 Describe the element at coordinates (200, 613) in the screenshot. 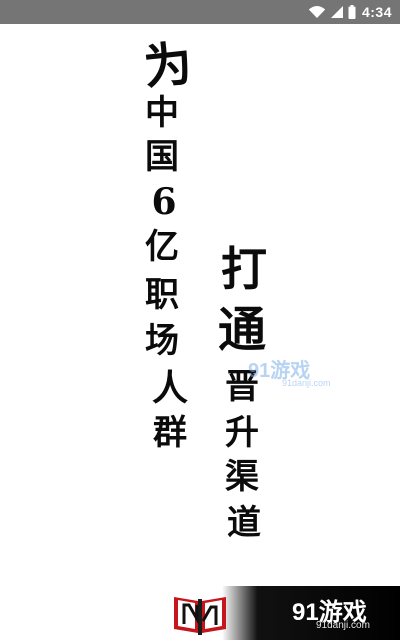

I see `book-logo-icon` at that location.